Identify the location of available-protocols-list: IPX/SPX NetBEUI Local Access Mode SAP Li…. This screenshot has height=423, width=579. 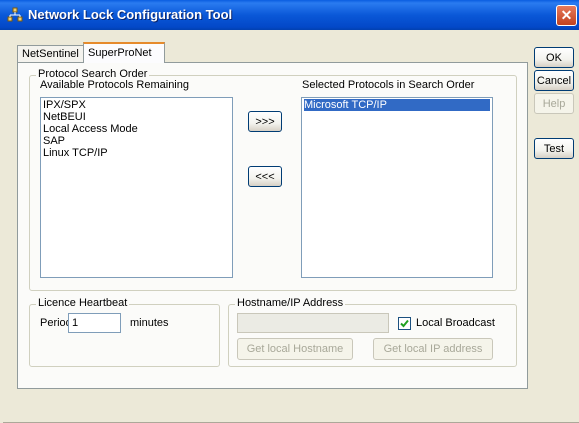
(136, 187).